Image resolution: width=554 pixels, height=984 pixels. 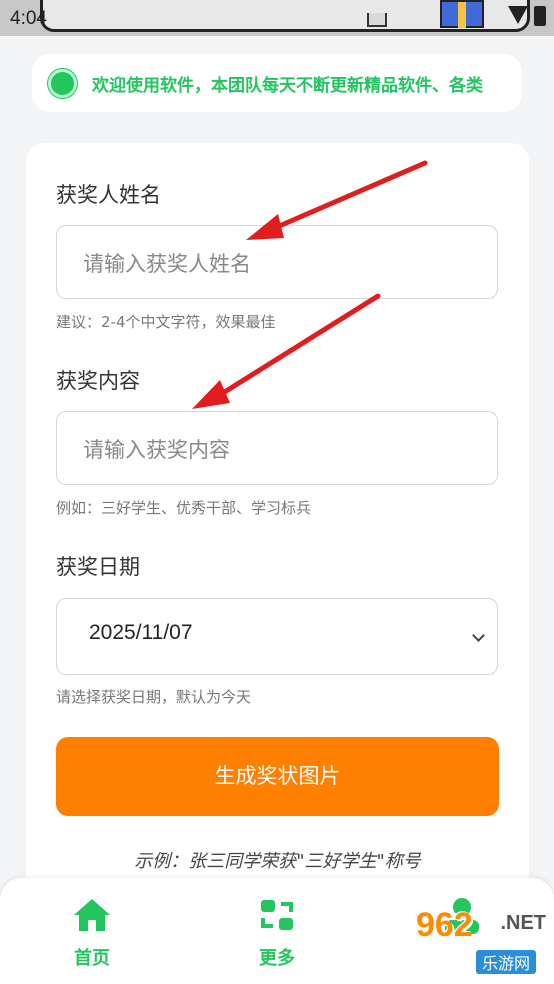 What do you see at coordinates (167, 264) in the screenshot?
I see `name-placeholder: 请输入获奖人姓名` at bounding box center [167, 264].